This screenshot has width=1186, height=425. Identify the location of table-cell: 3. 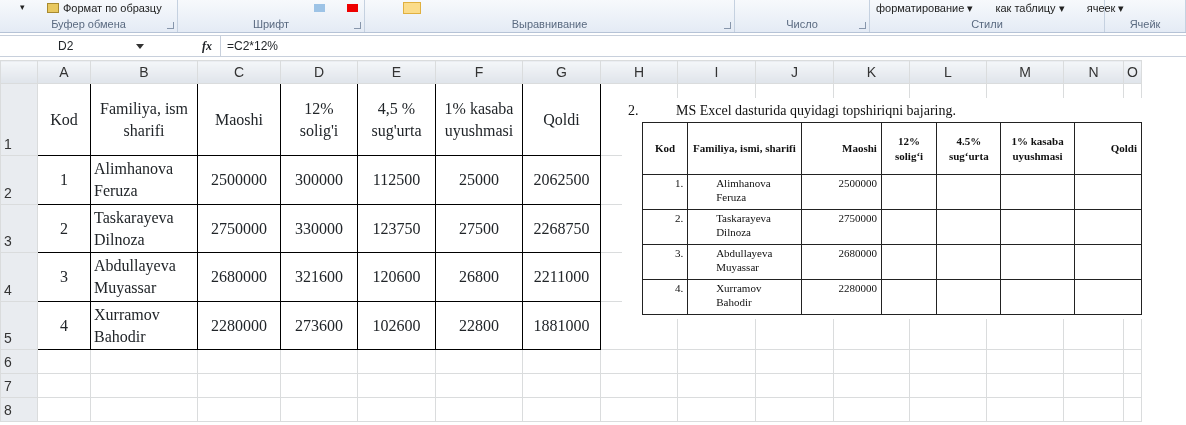
(64, 277).